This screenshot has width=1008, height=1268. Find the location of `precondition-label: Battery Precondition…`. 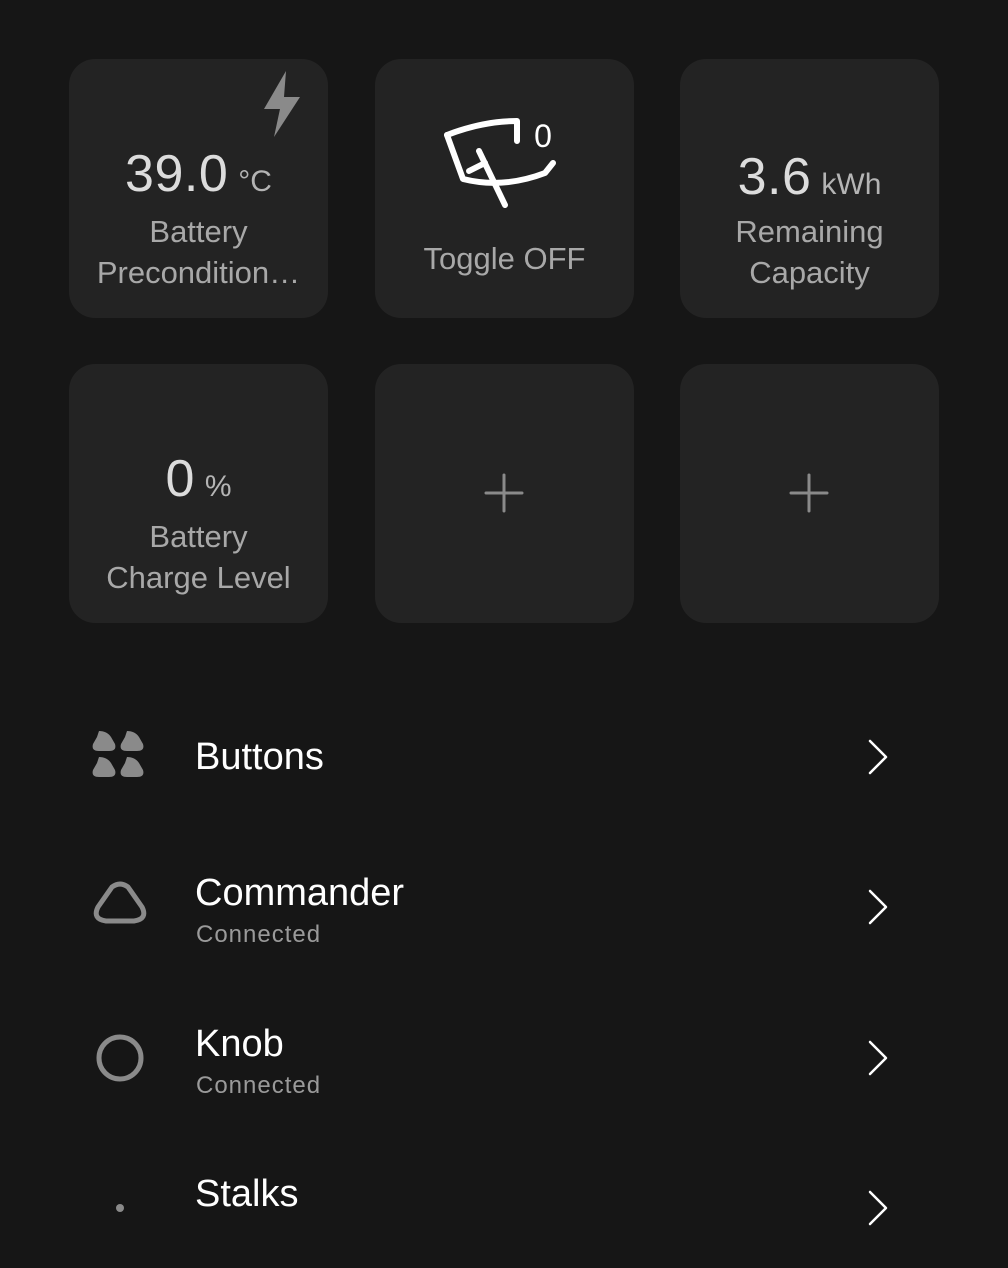

precondition-label: Battery Precondition… is located at coordinates (198, 252).